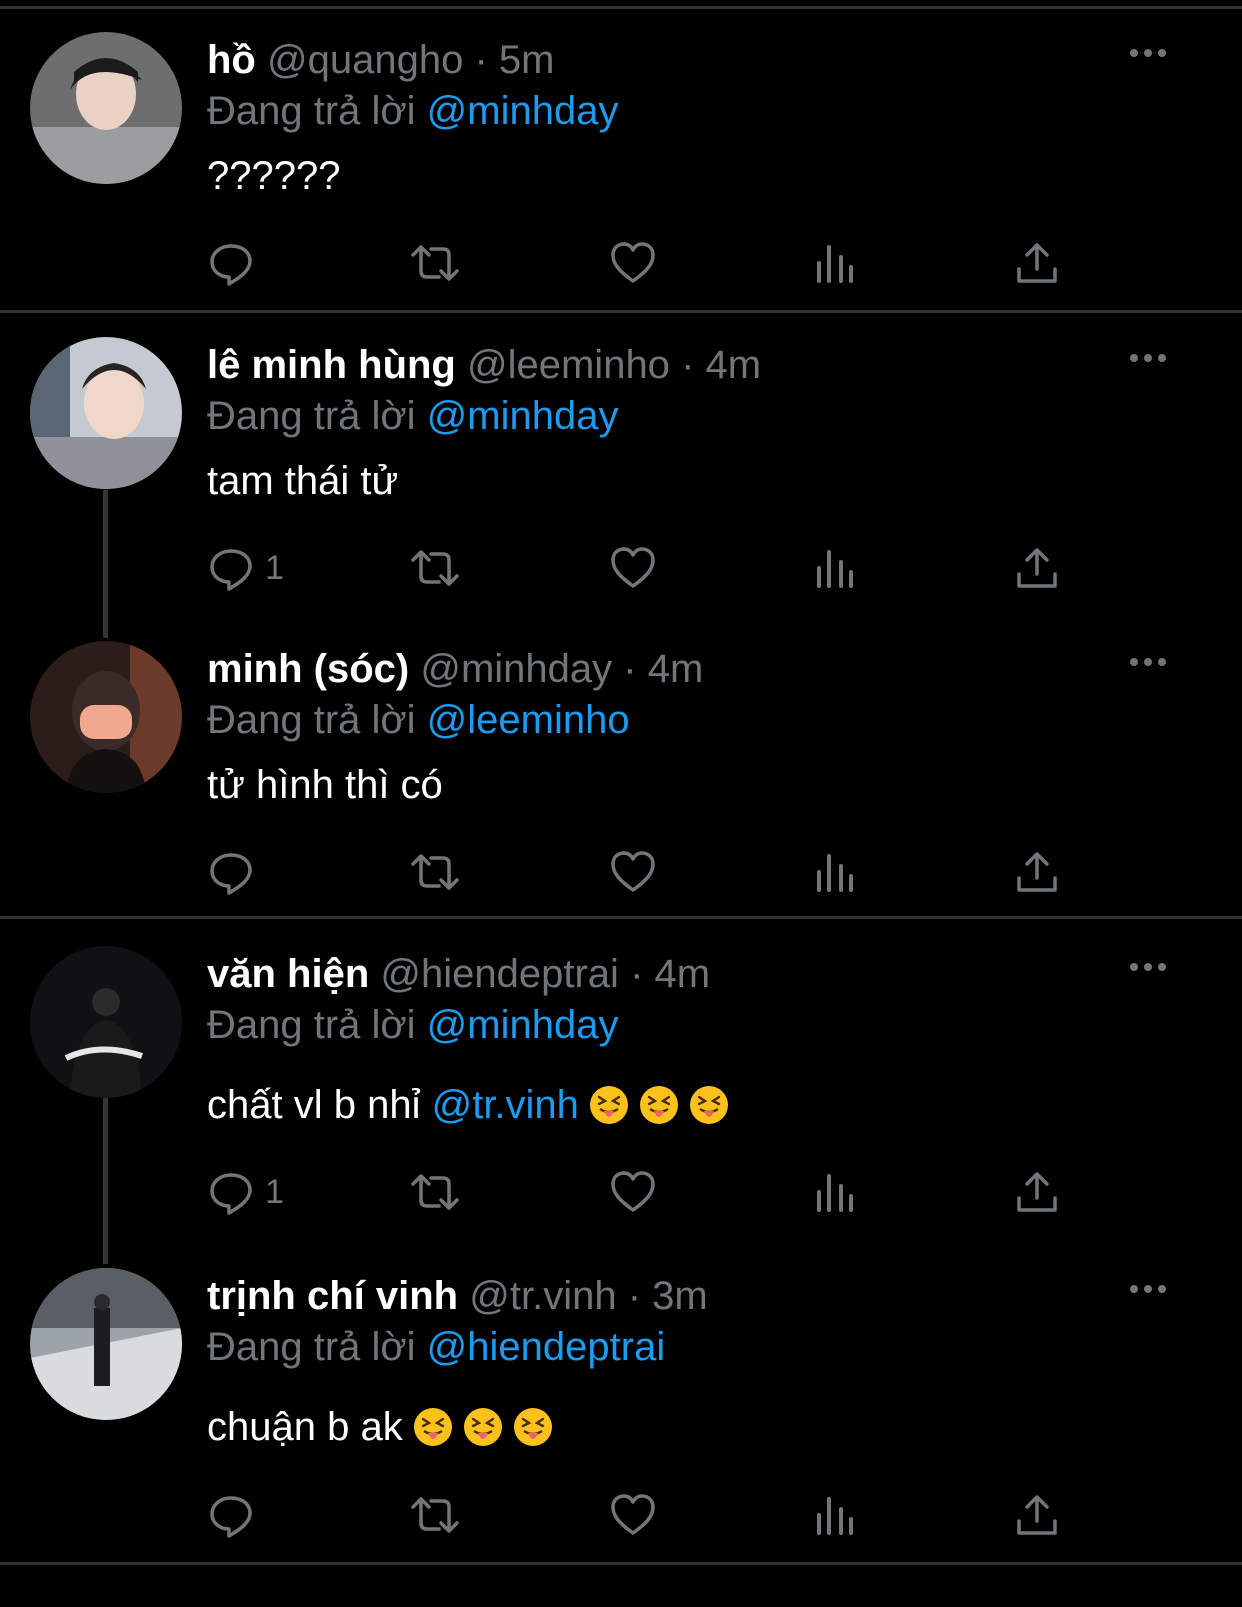 The height and width of the screenshot is (1607, 1242). What do you see at coordinates (325, 785) in the screenshot?
I see `tweet-text: tử hình thì có` at bounding box center [325, 785].